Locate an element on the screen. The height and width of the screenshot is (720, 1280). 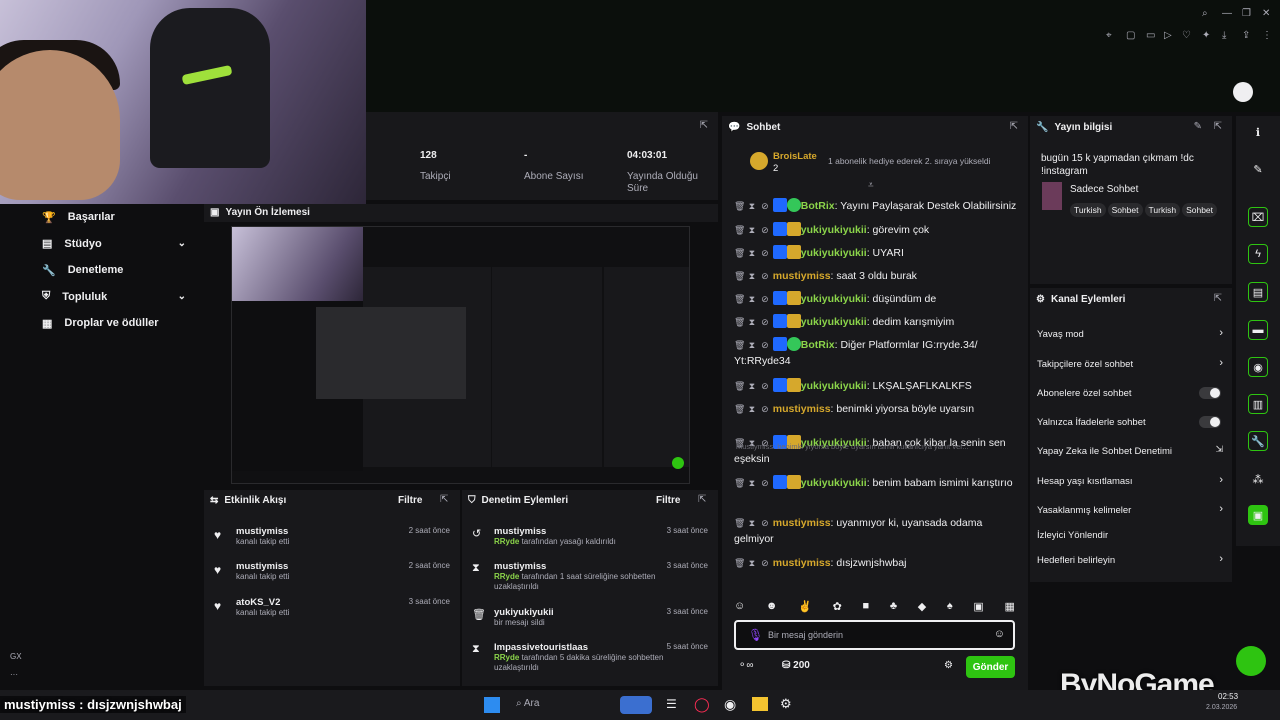
send-button: Gönder is located at coordinates (990, 667).